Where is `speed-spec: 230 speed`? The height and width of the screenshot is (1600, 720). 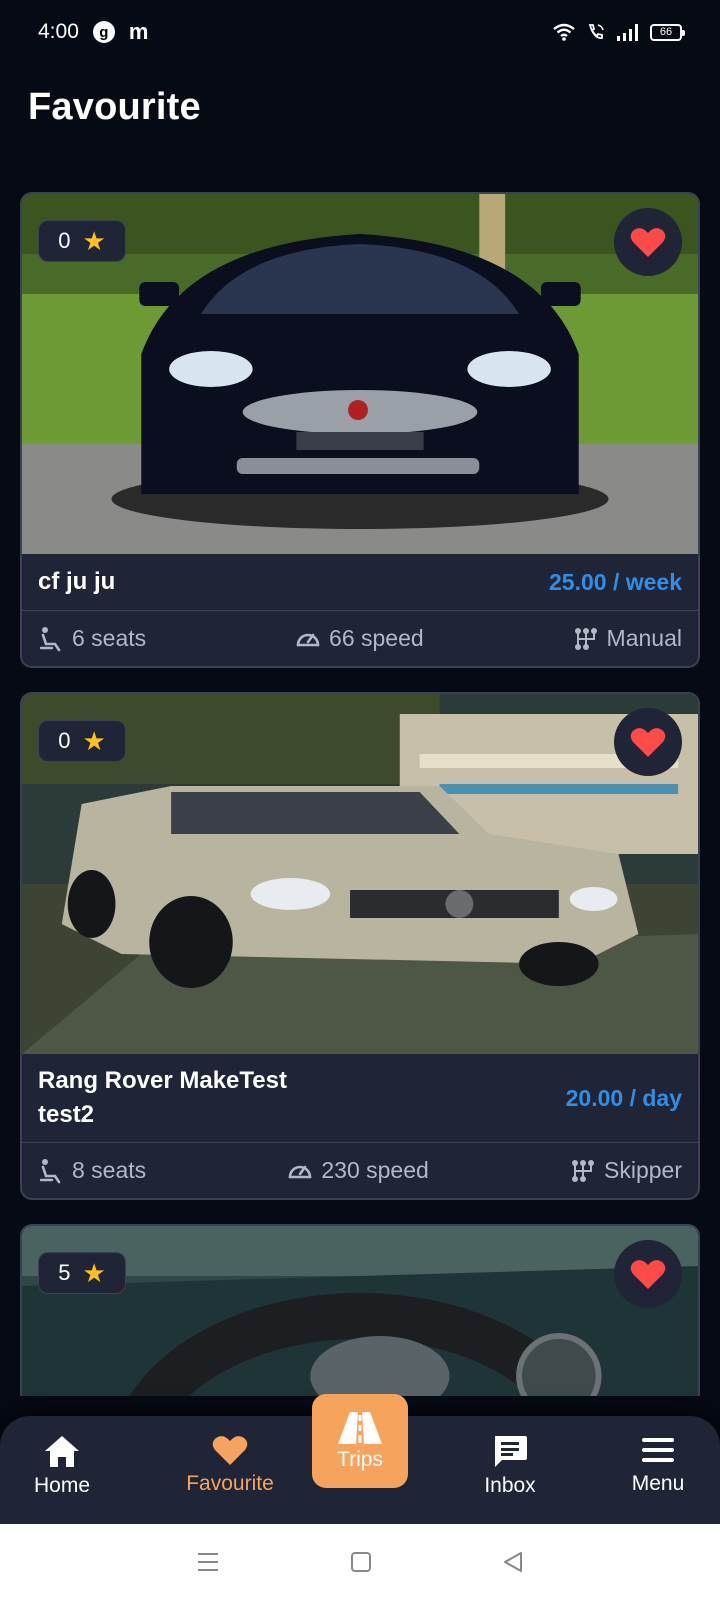 speed-spec: 230 speed is located at coordinates (358, 1170).